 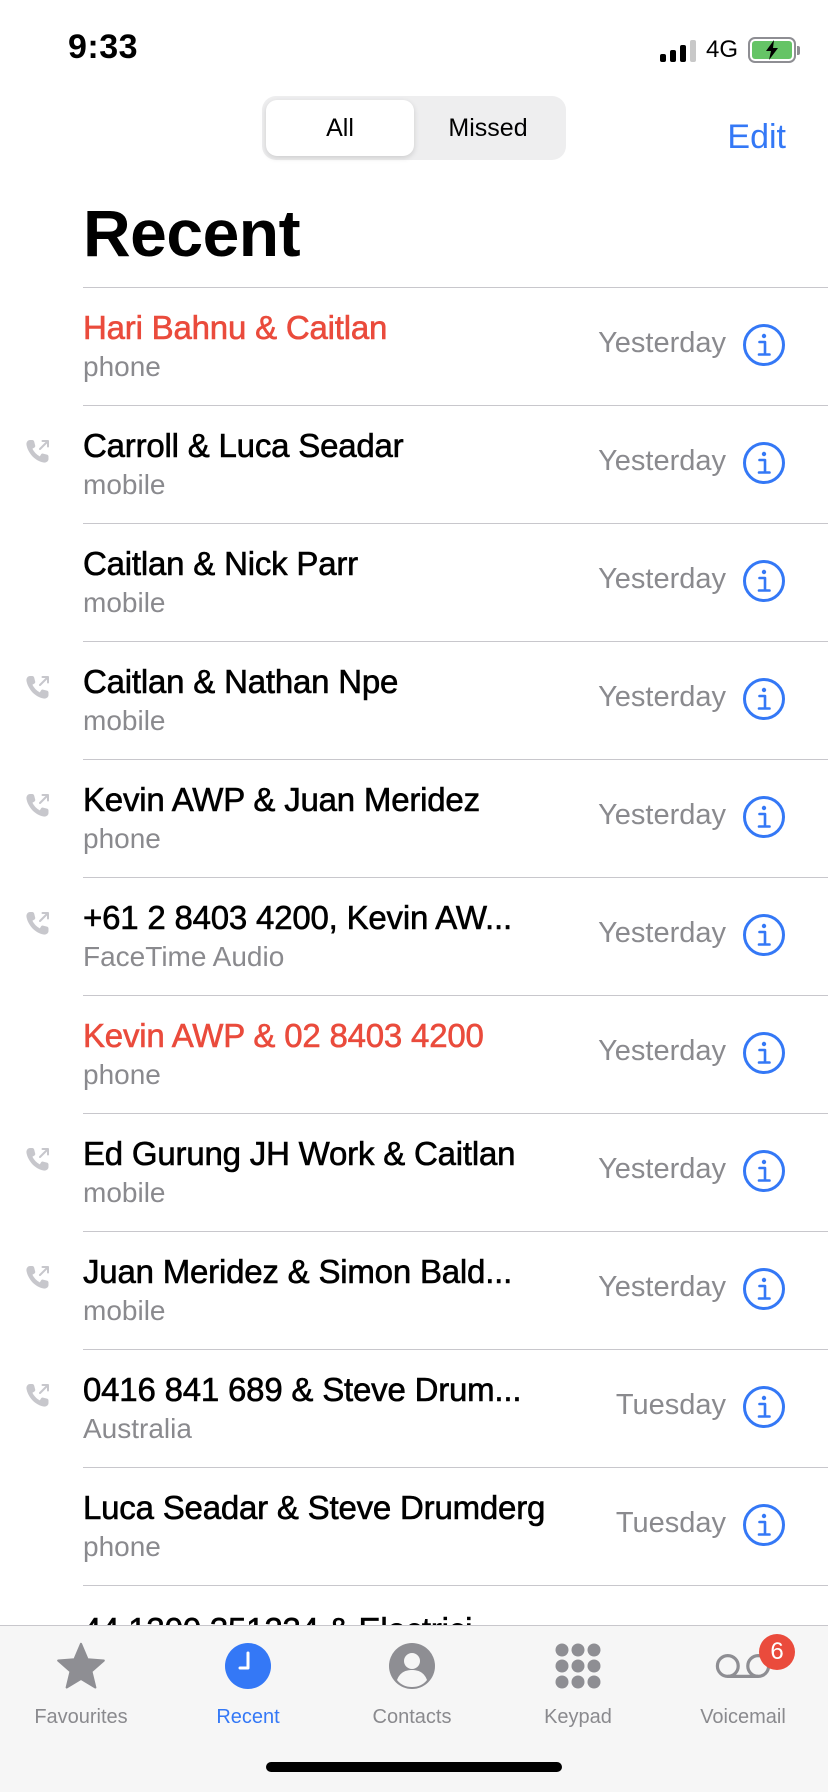 I want to click on tab-recent: Recent, so click(x=248, y=1684).